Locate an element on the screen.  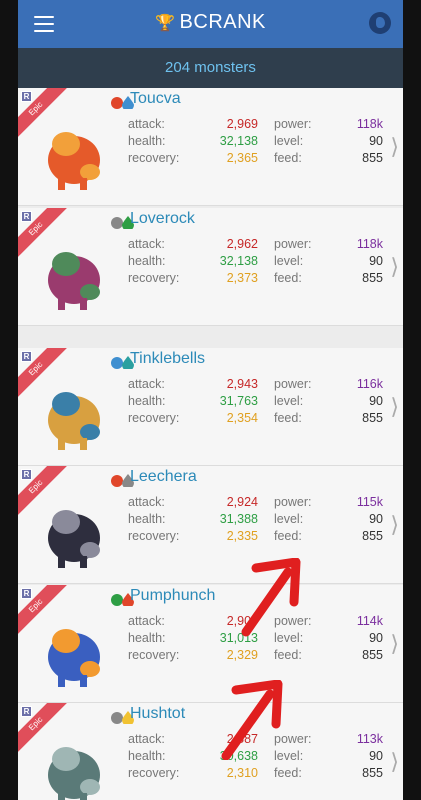
attack-value: 2,924 is located at coordinates (242, 502).